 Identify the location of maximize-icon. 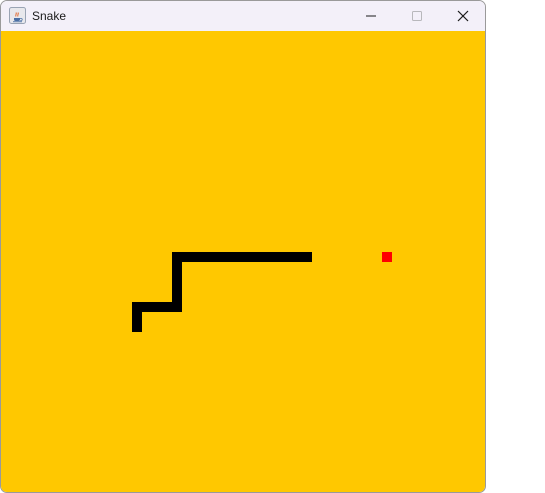
(417, 16).